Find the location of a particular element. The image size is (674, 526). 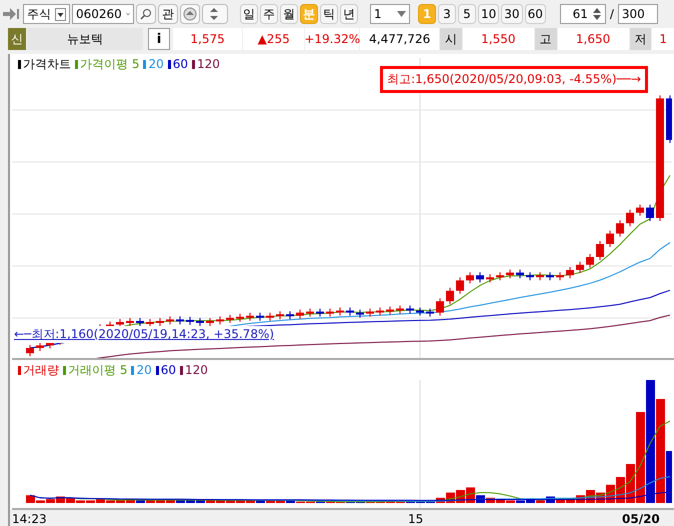

low-label: 저 is located at coordinates (641, 39).